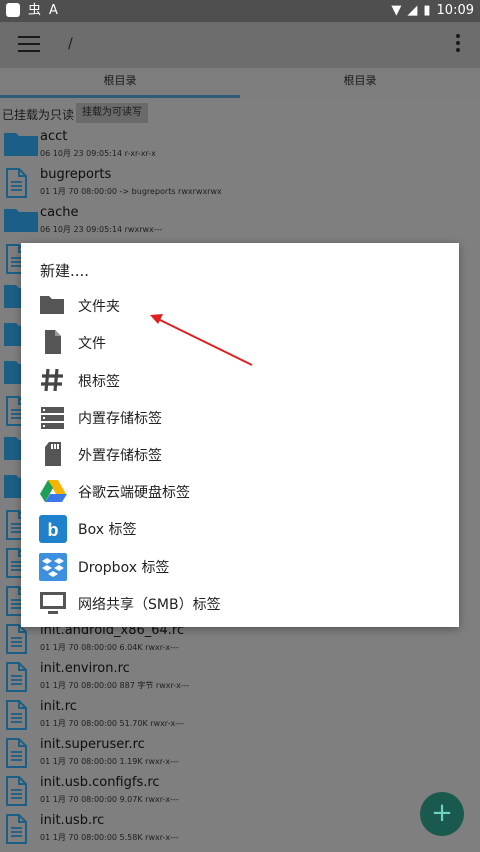 This screenshot has height=852, width=480. Describe the element at coordinates (59, 212) in the screenshot. I see `file-name: cache` at that location.